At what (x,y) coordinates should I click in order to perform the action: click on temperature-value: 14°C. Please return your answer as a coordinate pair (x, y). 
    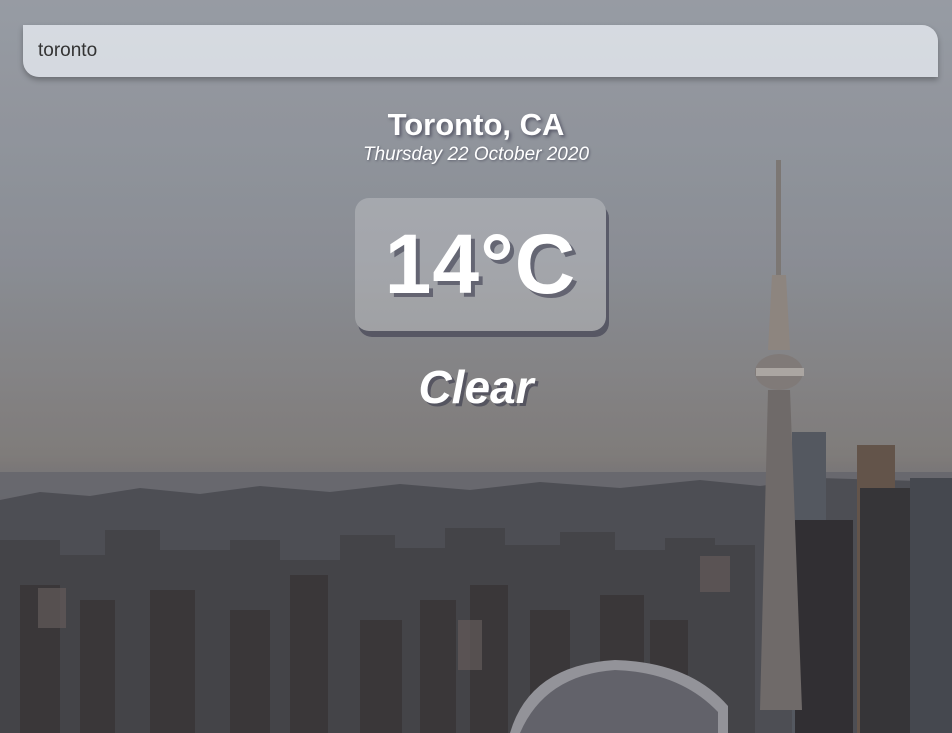
    Looking at the image, I should click on (480, 264).